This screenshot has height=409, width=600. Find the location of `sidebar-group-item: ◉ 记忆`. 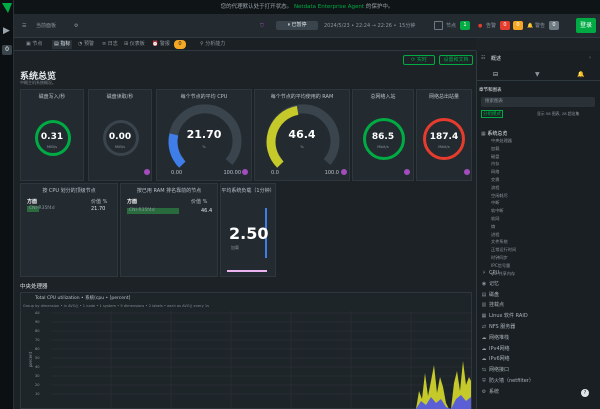

sidebar-group-item: ◉ 记忆 is located at coordinates (490, 284).